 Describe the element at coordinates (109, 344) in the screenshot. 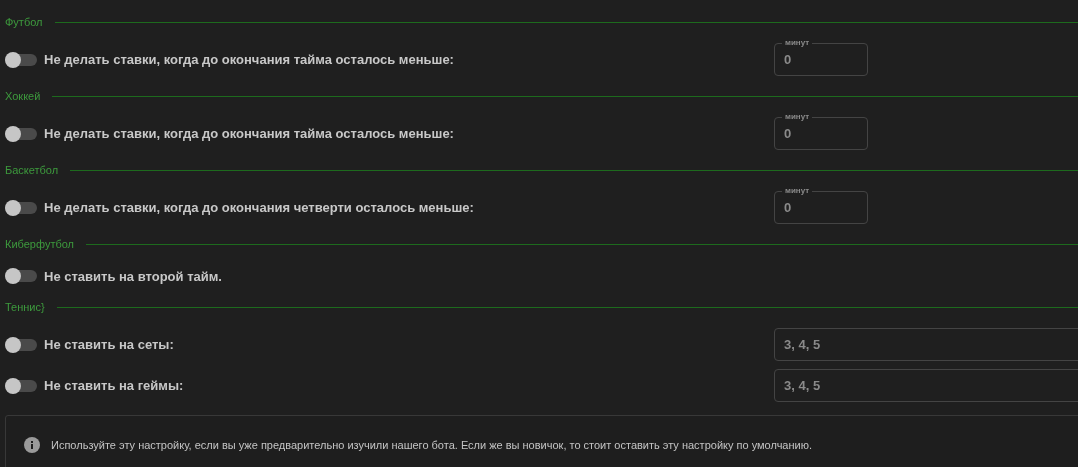

I see `setting-label: Не ставить на сеты:` at that location.